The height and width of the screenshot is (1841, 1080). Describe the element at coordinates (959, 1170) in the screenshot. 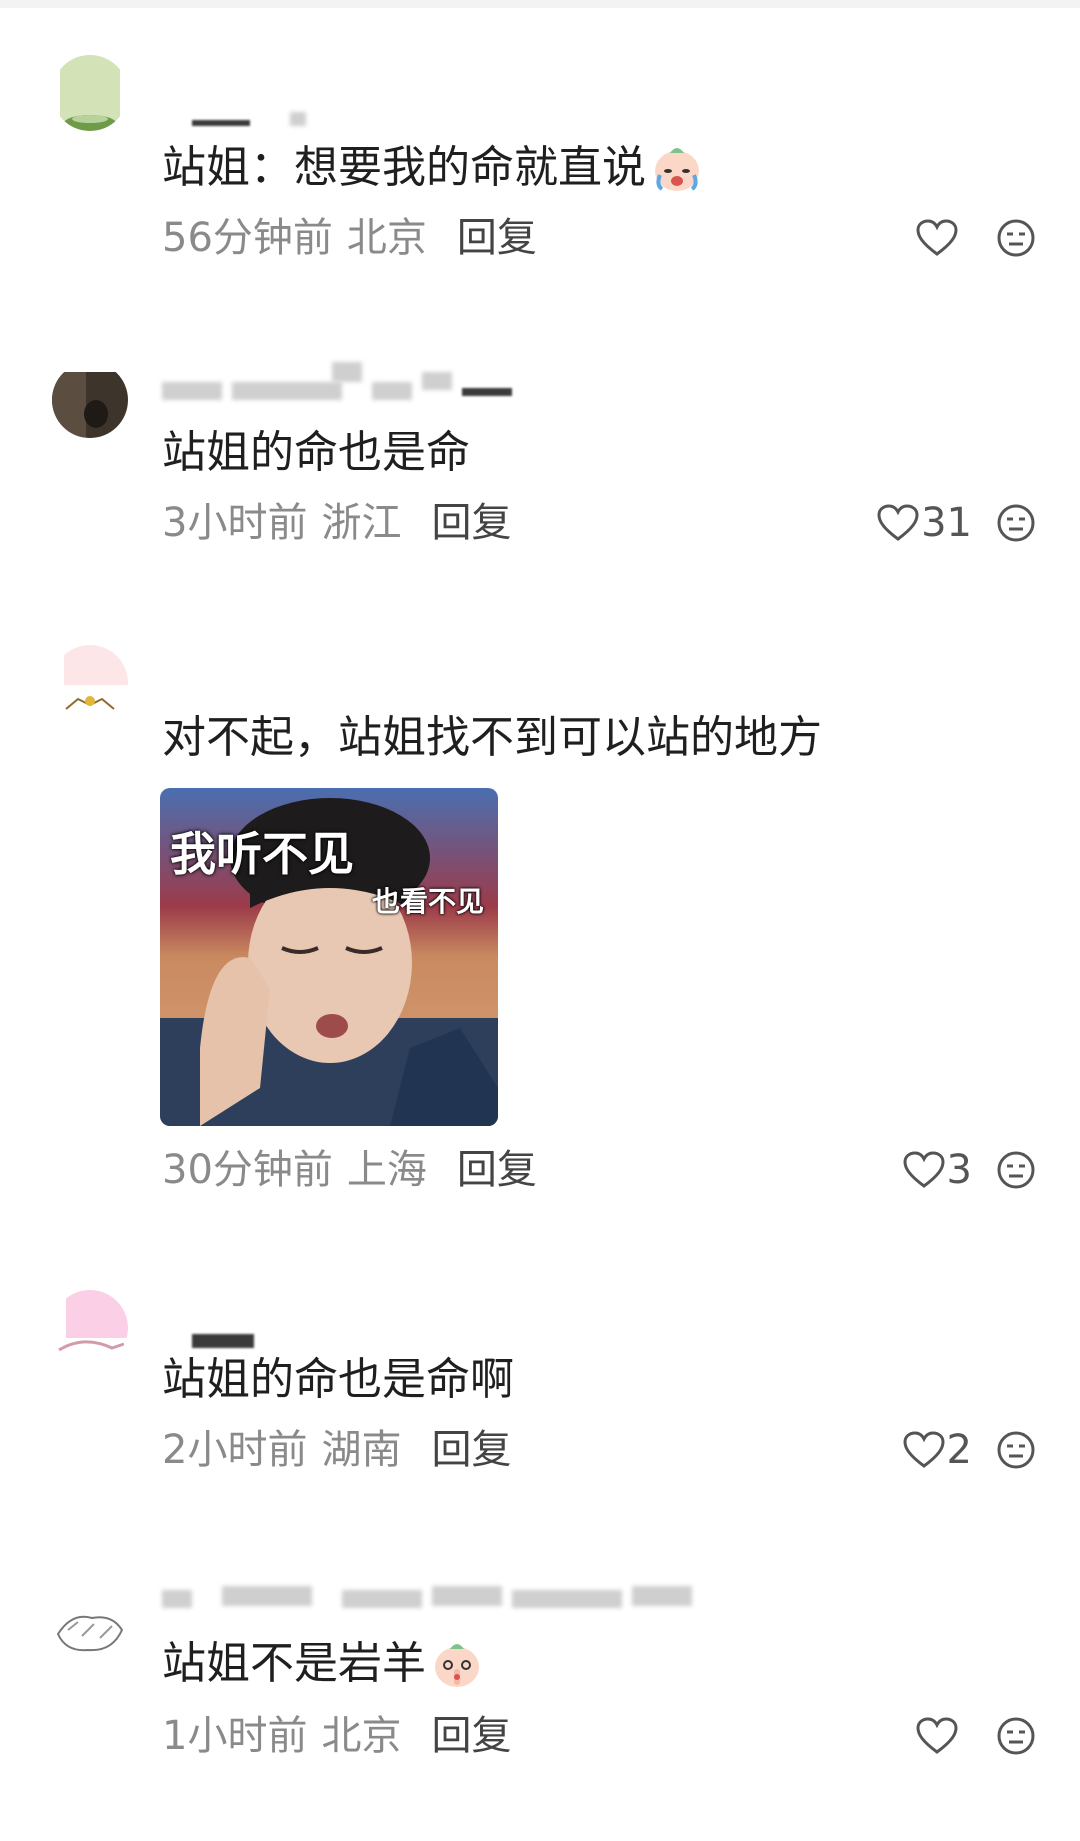

I see `like-count: 3` at that location.